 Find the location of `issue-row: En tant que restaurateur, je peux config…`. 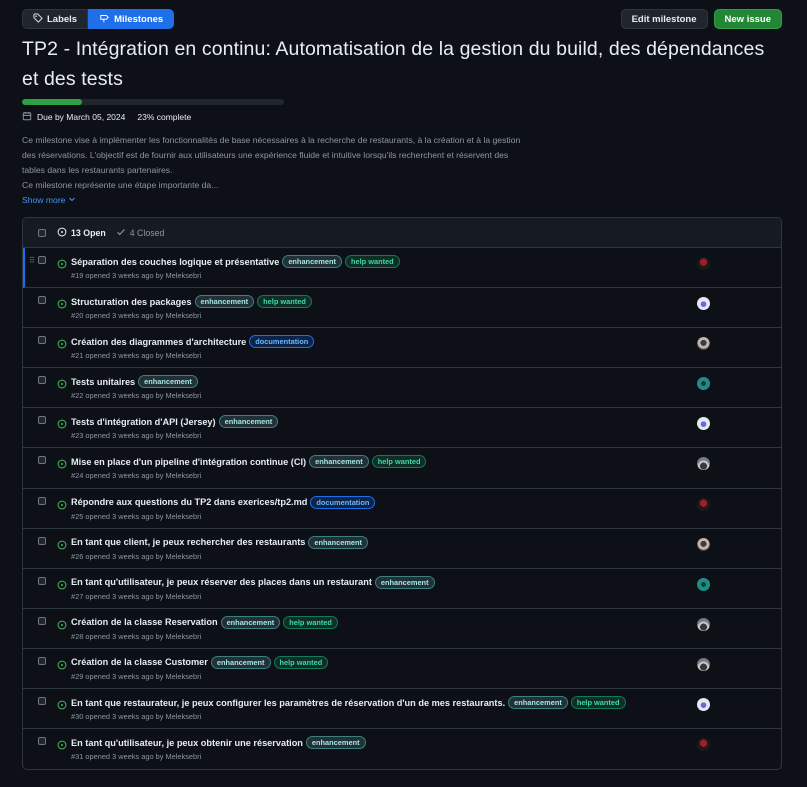

issue-row: En tant que restaurateur, je peux config… is located at coordinates (402, 709).